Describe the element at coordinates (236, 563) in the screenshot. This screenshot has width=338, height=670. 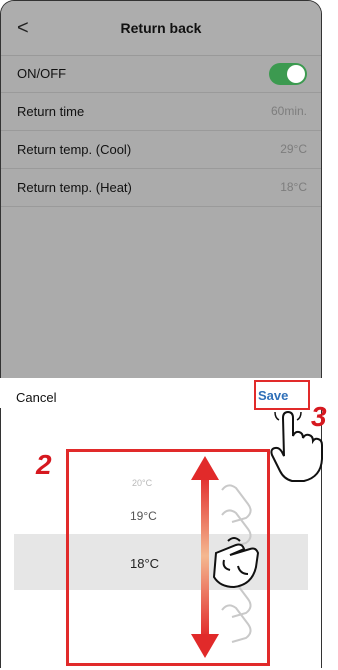
I see `hand-pointer-icon` at that location.